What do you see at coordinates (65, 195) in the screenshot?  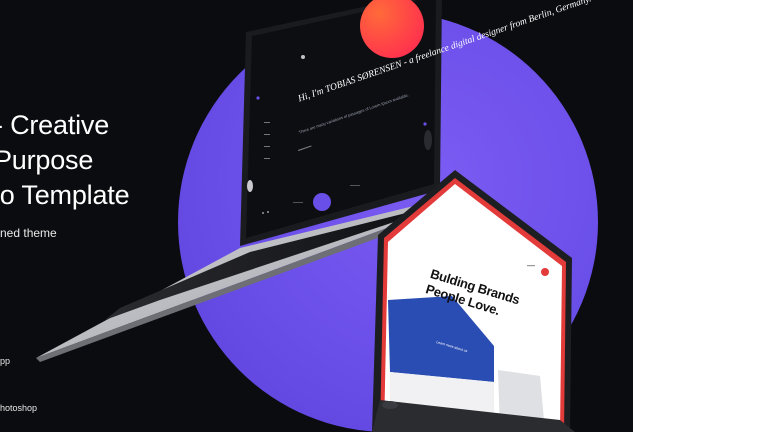 I see `headline-line-3: io Template` at bounding box center [65, 195].